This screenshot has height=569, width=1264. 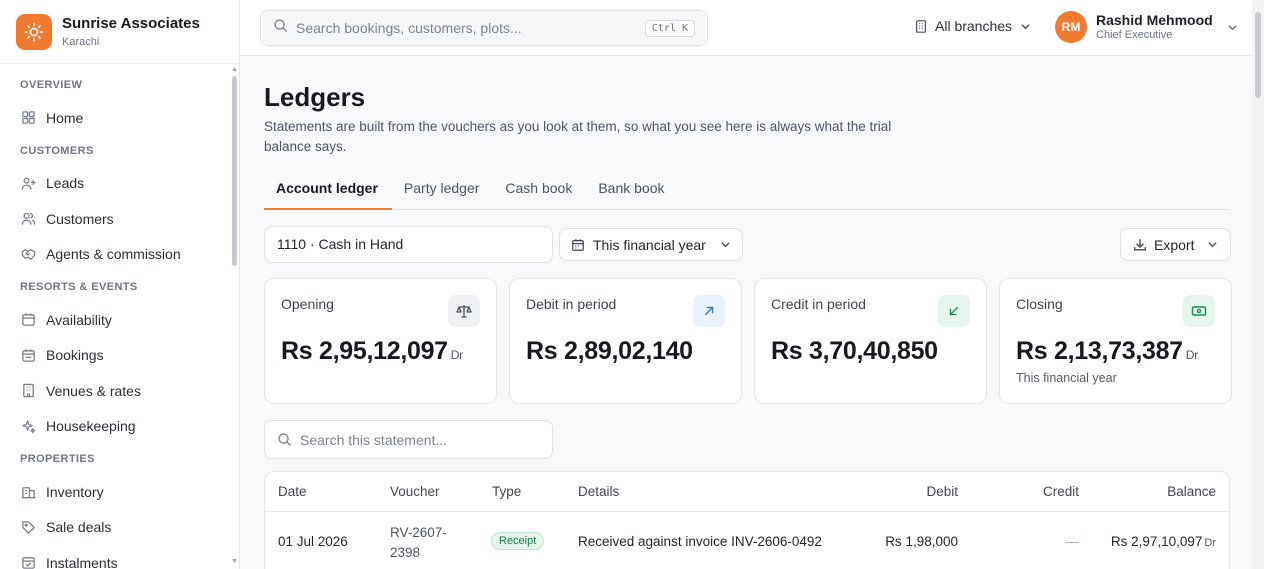 I want to click on user-role: Chief Executive, so click(x=1134, y=35).